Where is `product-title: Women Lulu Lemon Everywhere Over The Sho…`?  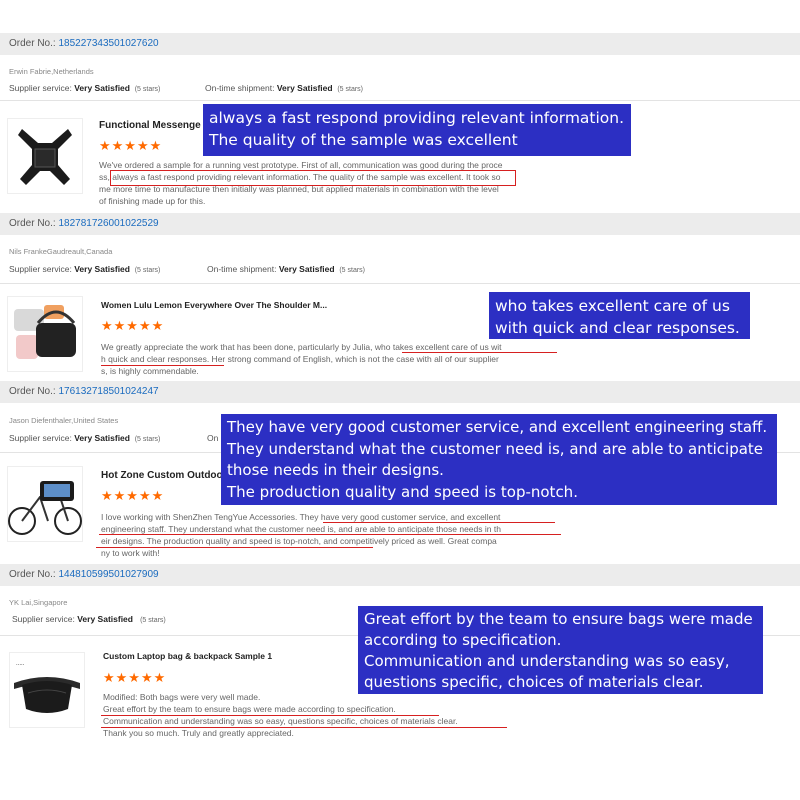
product-title: Women Lulu Lemon Everywhere Over The Sho… is located at coordinates (214, 305).